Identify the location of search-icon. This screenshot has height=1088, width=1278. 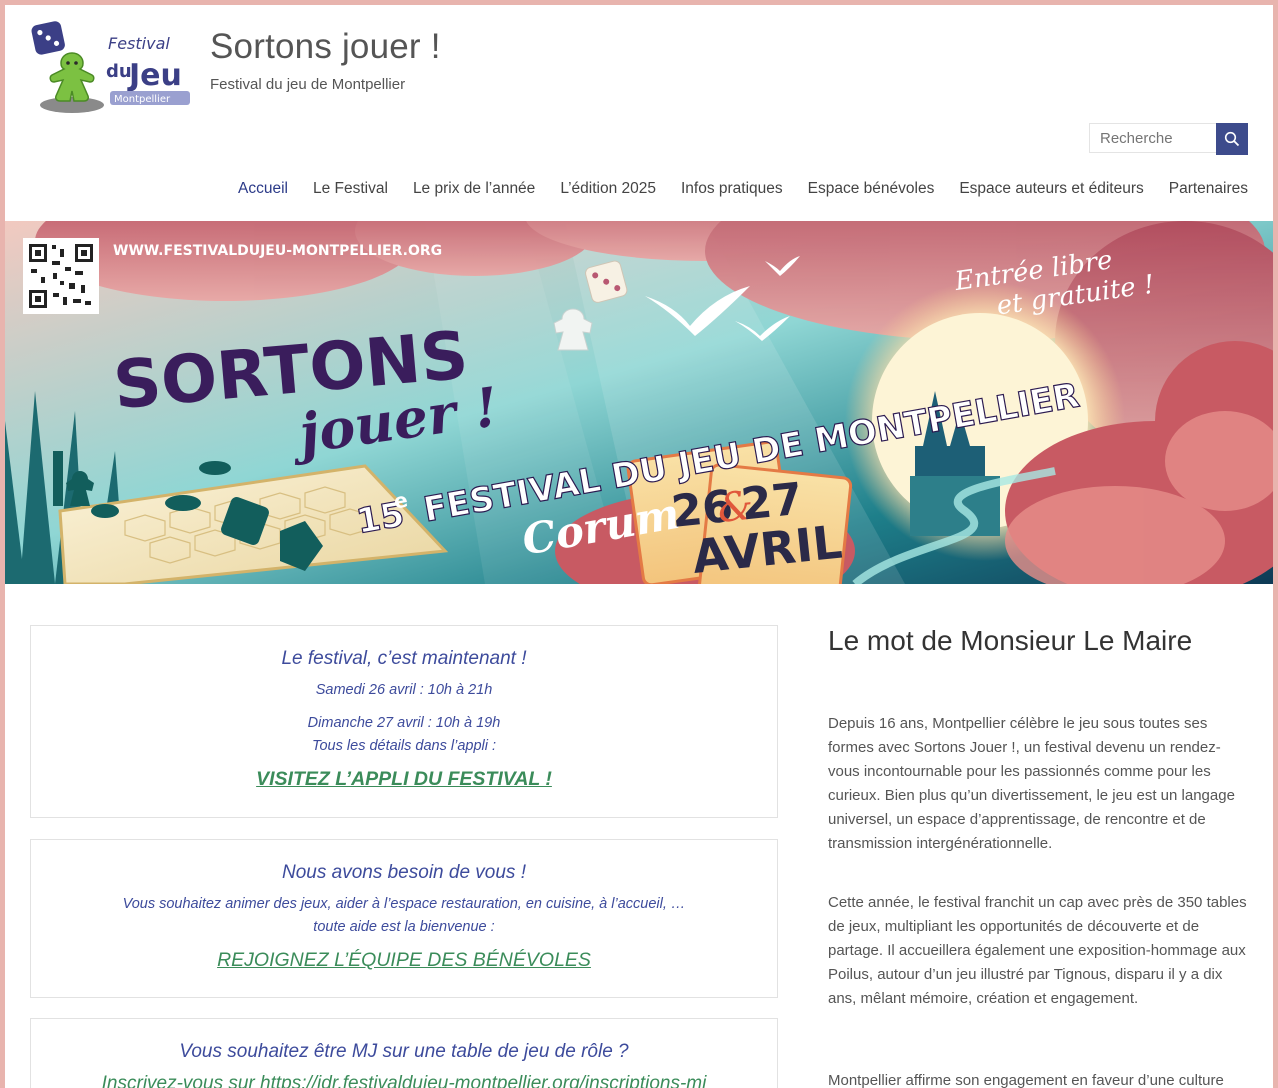
(1232, 139).